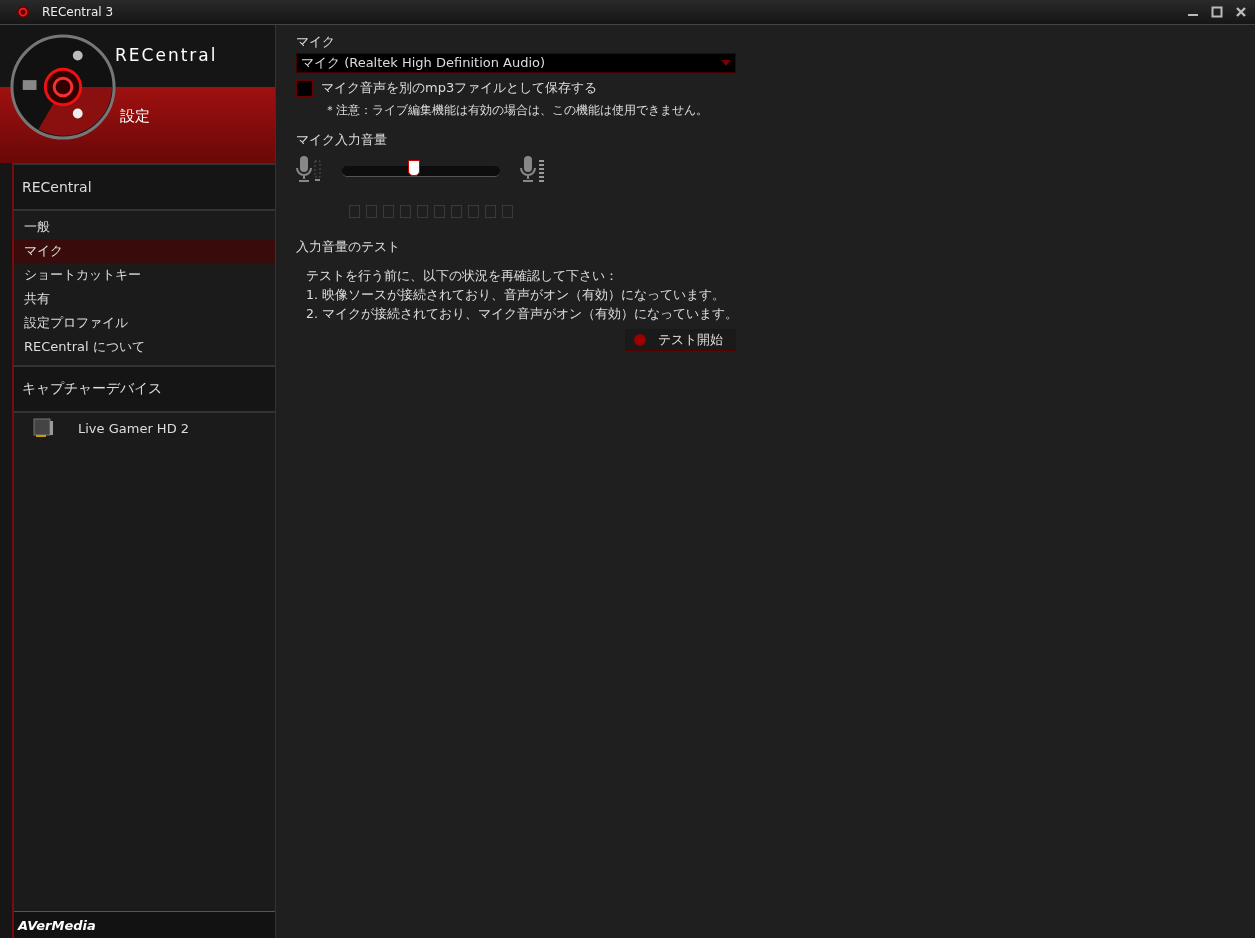 The image size is (1255, 938). I want to click on sidebar-item: マイク, so click(144, 251).